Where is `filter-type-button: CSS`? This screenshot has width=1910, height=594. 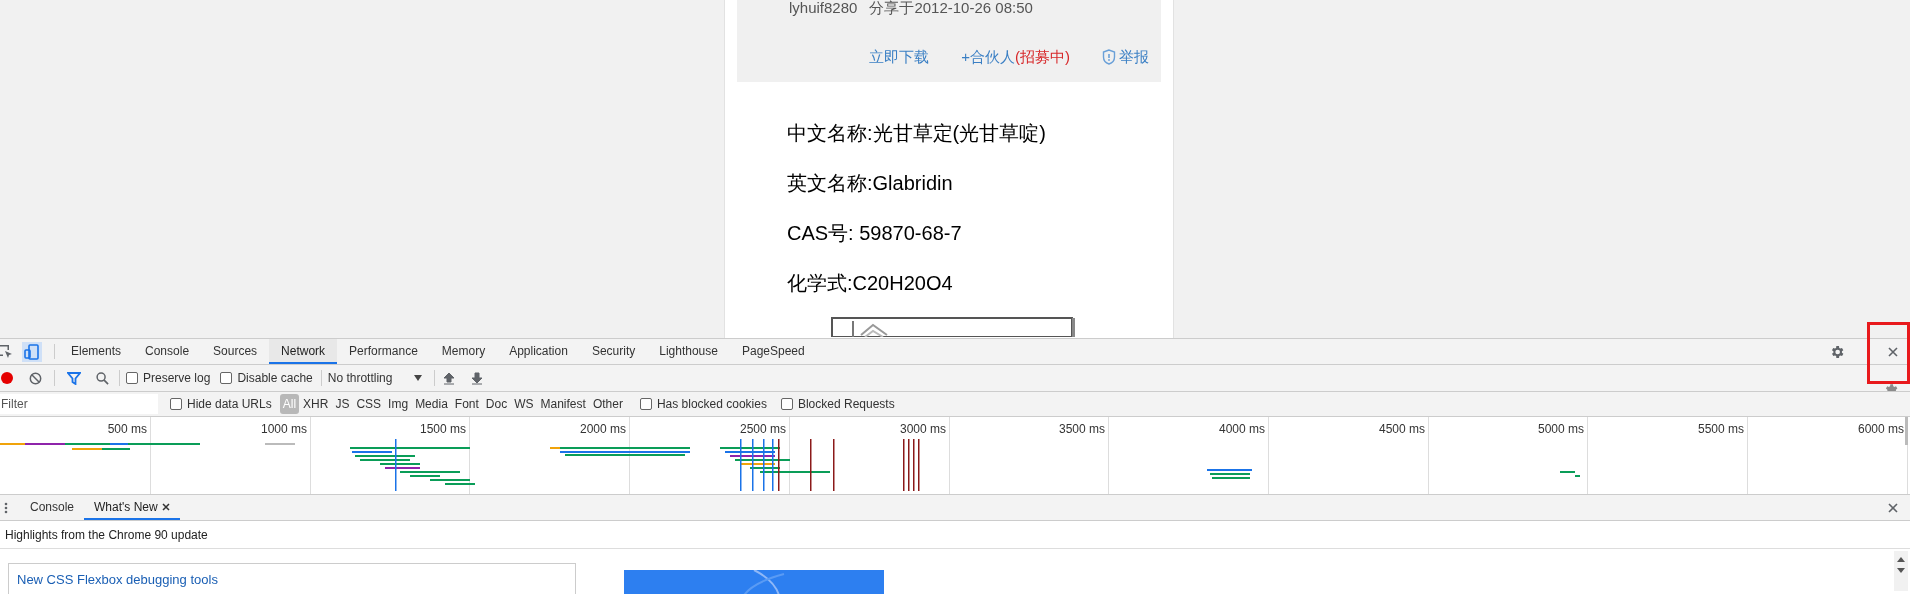
filter-type-button: CSS is located at coordinates (369, 404).